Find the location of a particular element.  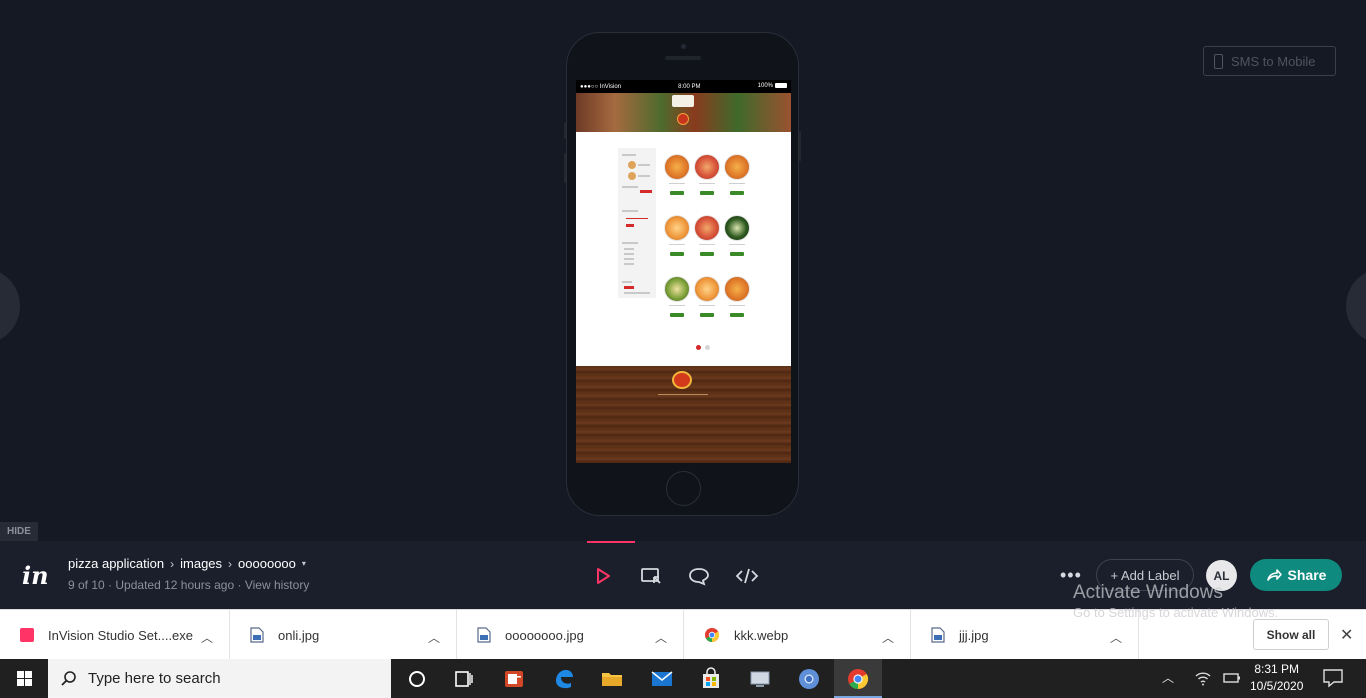

view-history-link: View history is located at coordinates (277, 585).